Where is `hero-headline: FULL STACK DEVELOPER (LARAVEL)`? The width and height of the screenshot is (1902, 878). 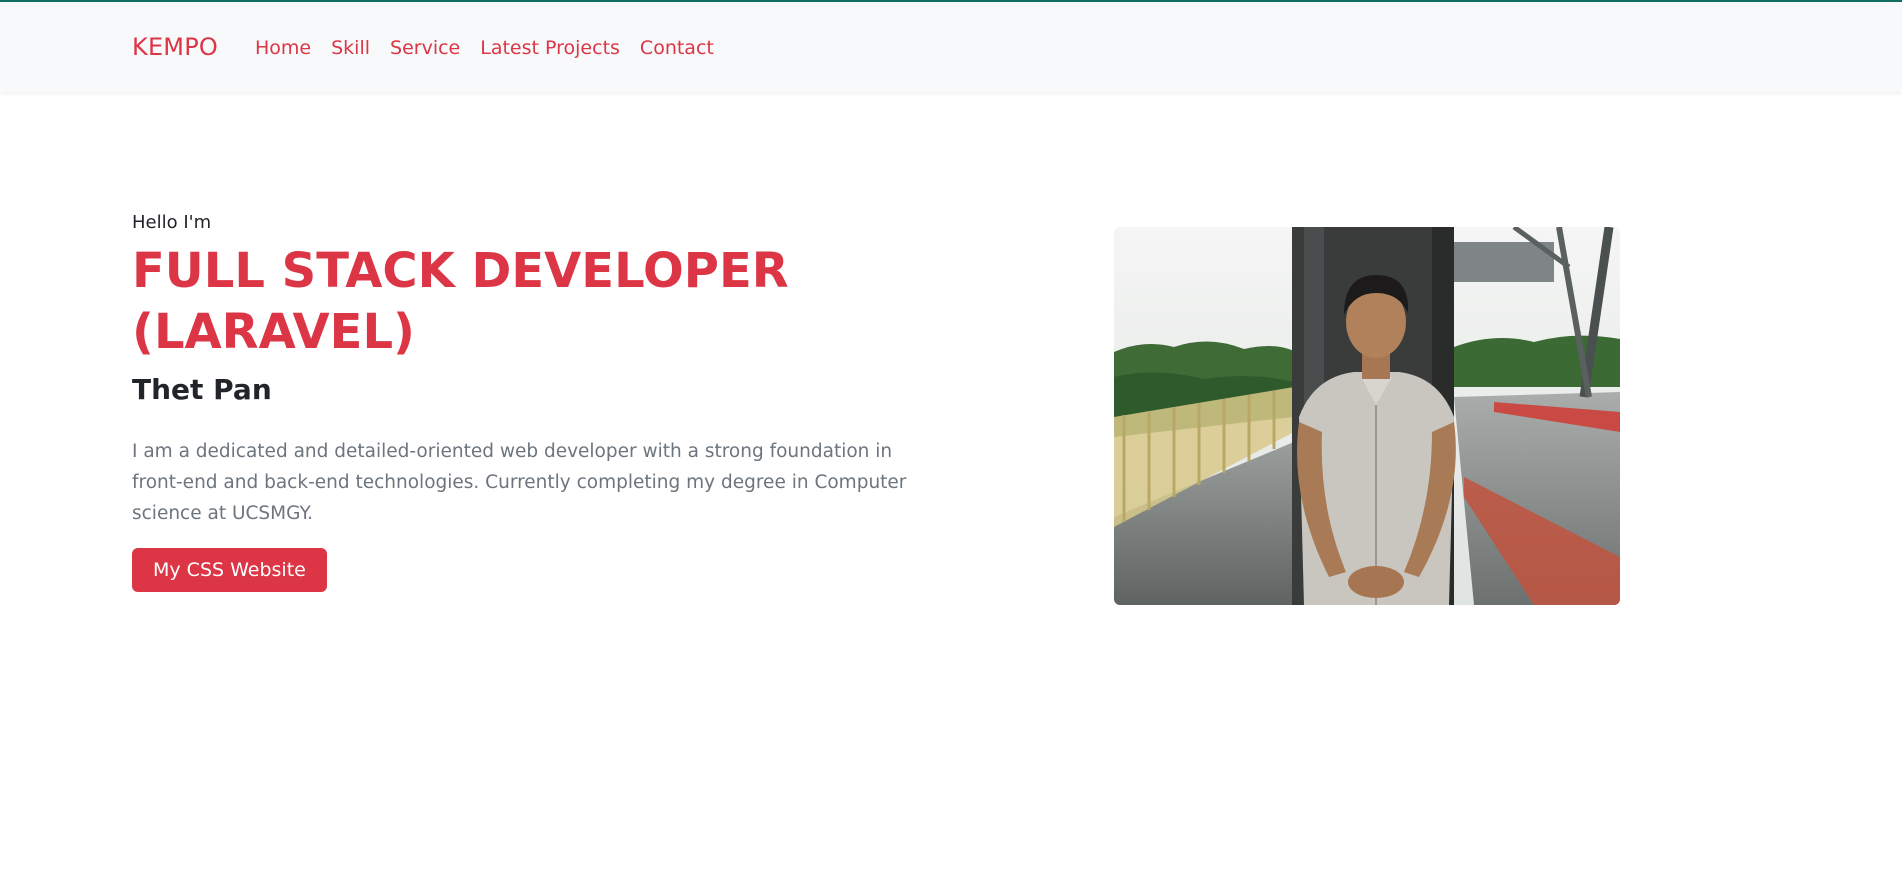 hero-headline: FULL STACK DEVELOPER (LARAVEL) is located at coordinates (532, 302).